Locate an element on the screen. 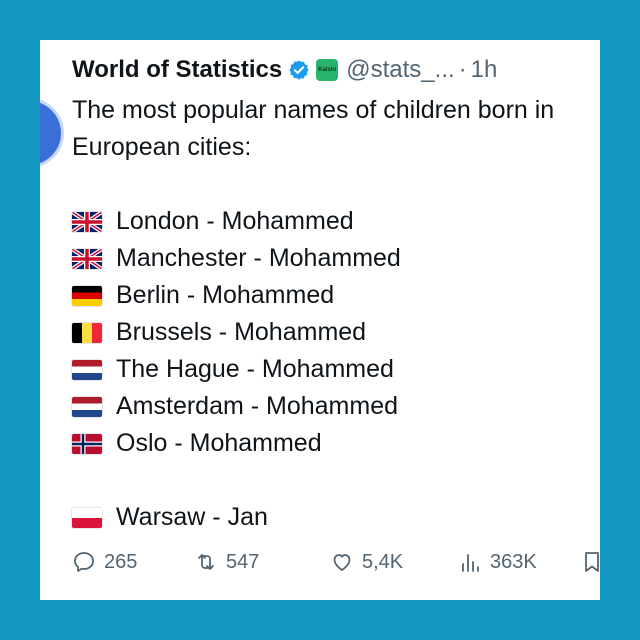 The width and height of the screenshot is (640, 640). views-count: 363K is located at coordinates (513, 561).